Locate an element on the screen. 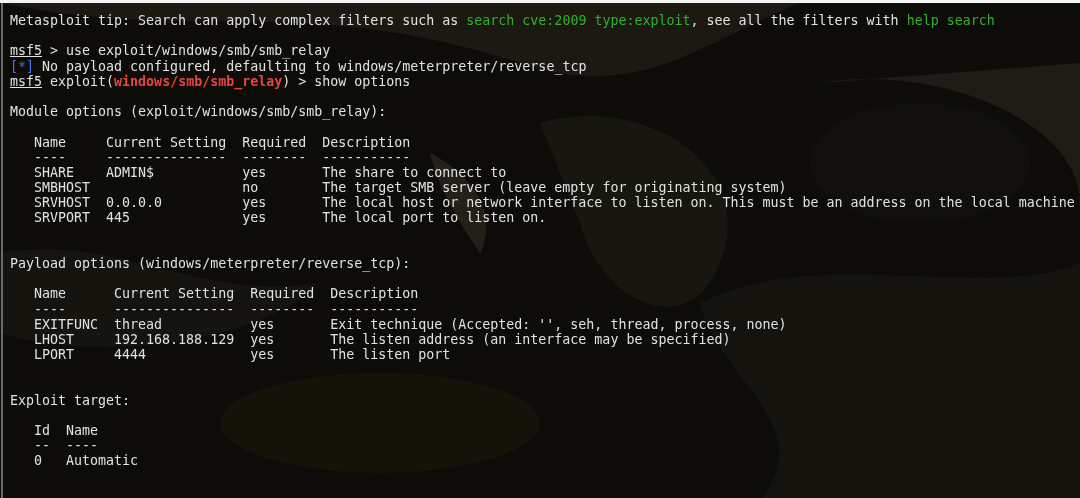  table-cell: LPORT is located at coordinates (54, 355).